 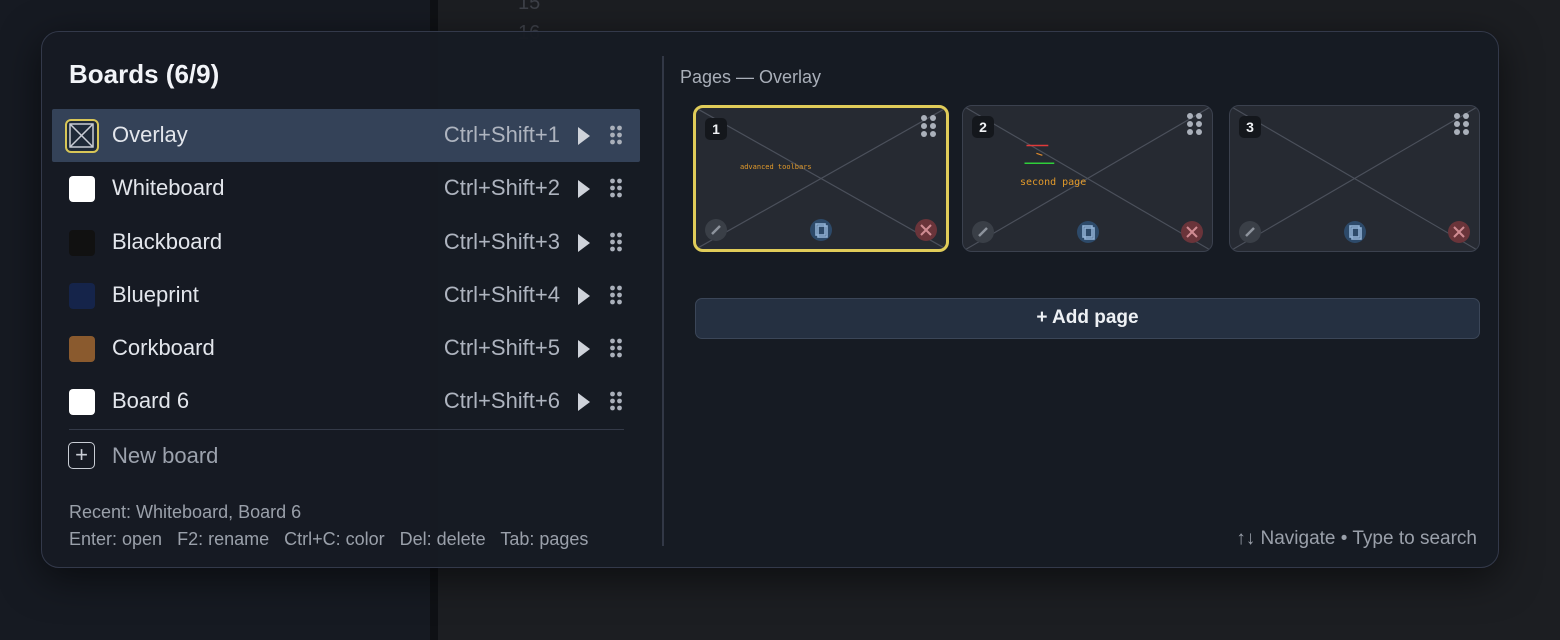 What do you see at coordinates (185, 512) in the screenshot?
I see `recent-boards: Recent: Whiteboard, Board 6` at bounding box center [185, 512].